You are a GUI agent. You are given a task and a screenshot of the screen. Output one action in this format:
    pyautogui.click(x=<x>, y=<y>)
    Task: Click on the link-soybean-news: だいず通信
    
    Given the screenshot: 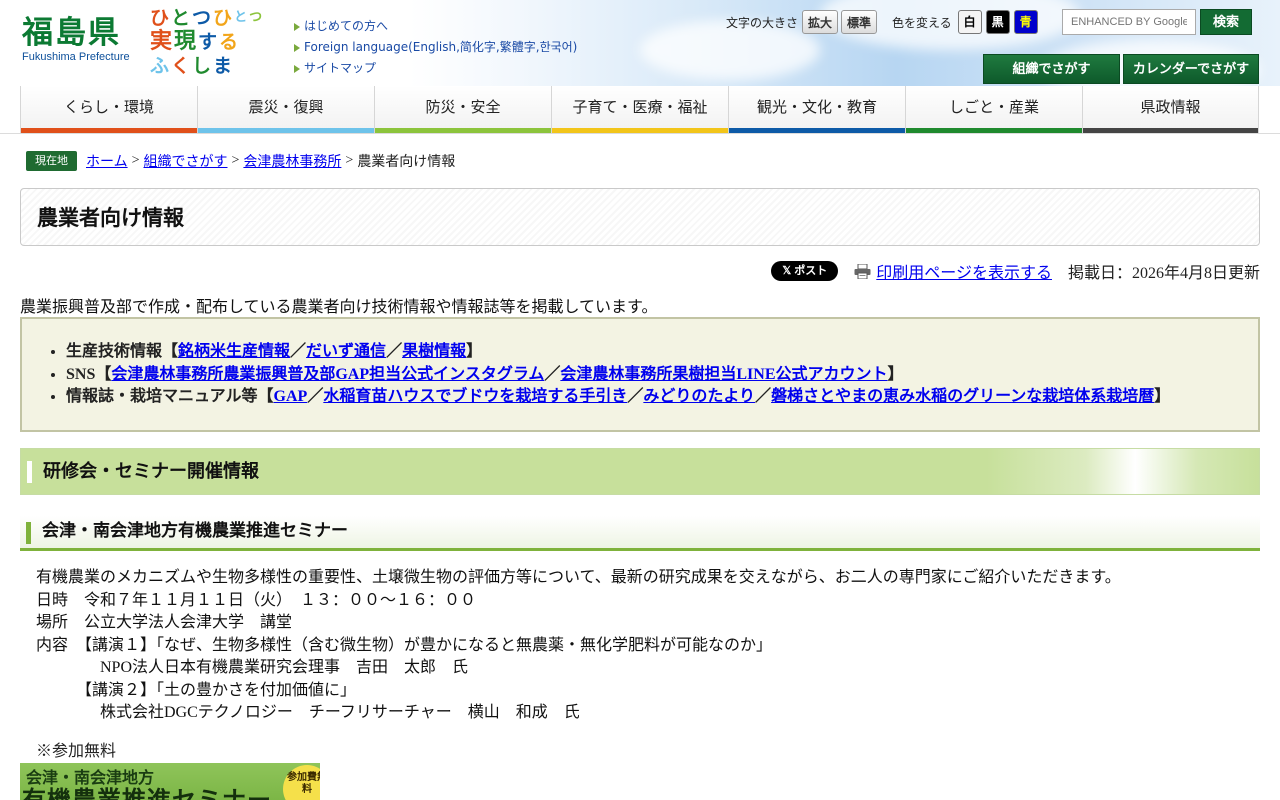 What is the action you would take?
    pyautogui.click(x=346, y=351)
    